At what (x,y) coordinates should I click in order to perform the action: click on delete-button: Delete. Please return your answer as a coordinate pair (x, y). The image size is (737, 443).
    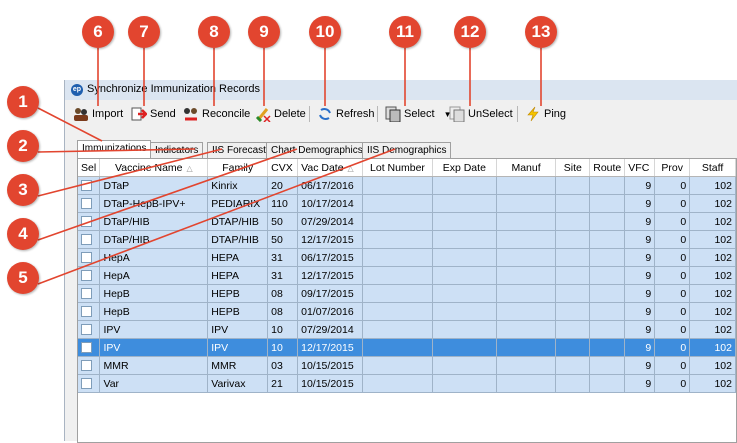
    Looking at the image, I should click on (280, 114).